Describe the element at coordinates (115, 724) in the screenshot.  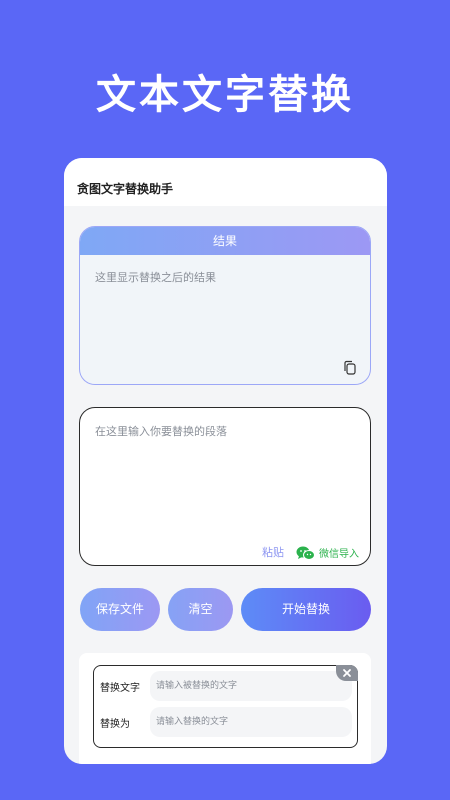
I see `replace-label: 替换为` at that location.